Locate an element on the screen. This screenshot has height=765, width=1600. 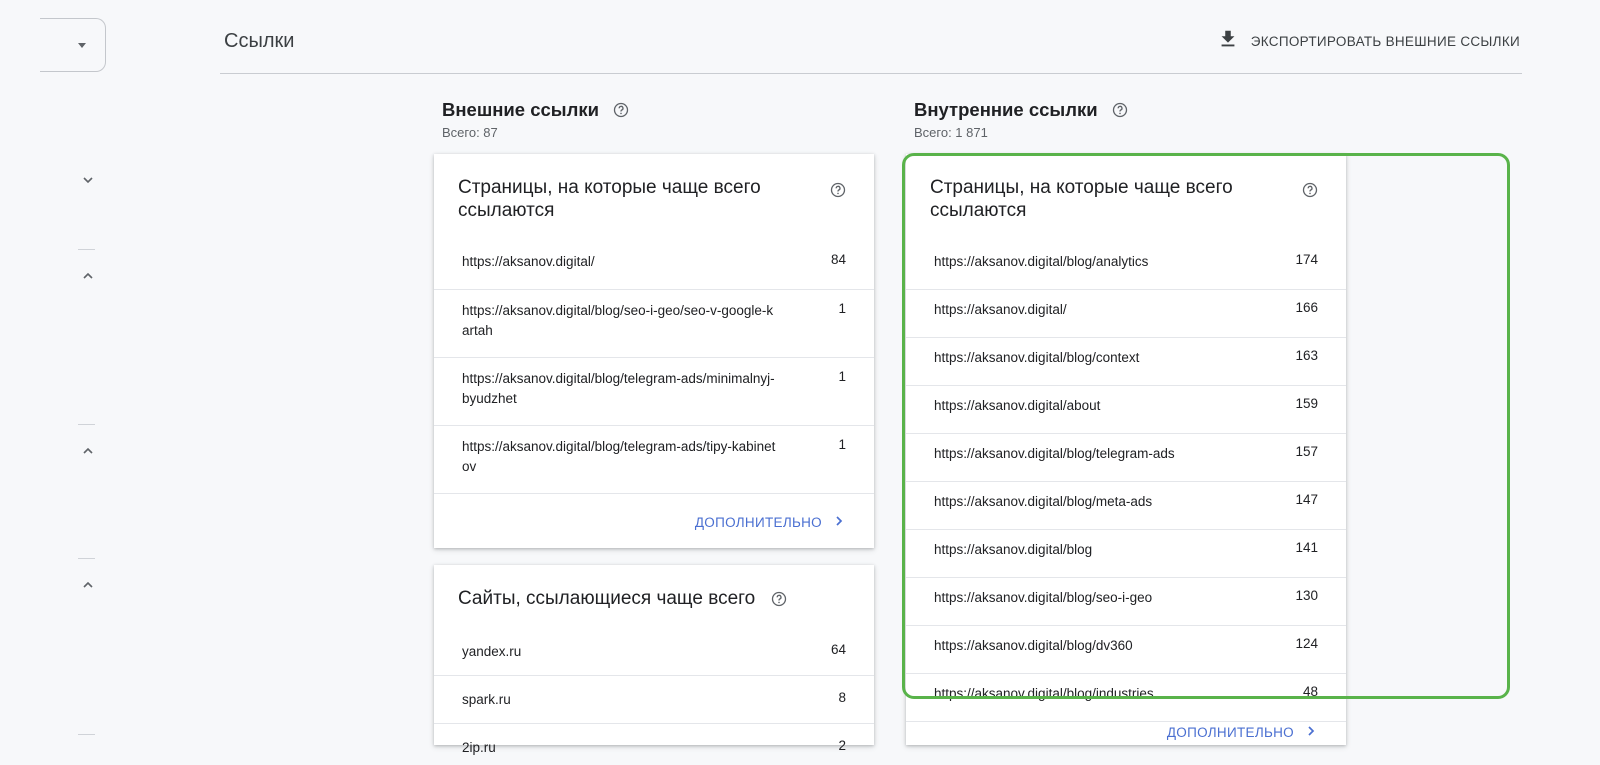
row-count: 130 is located at coordinates (1306, 595).